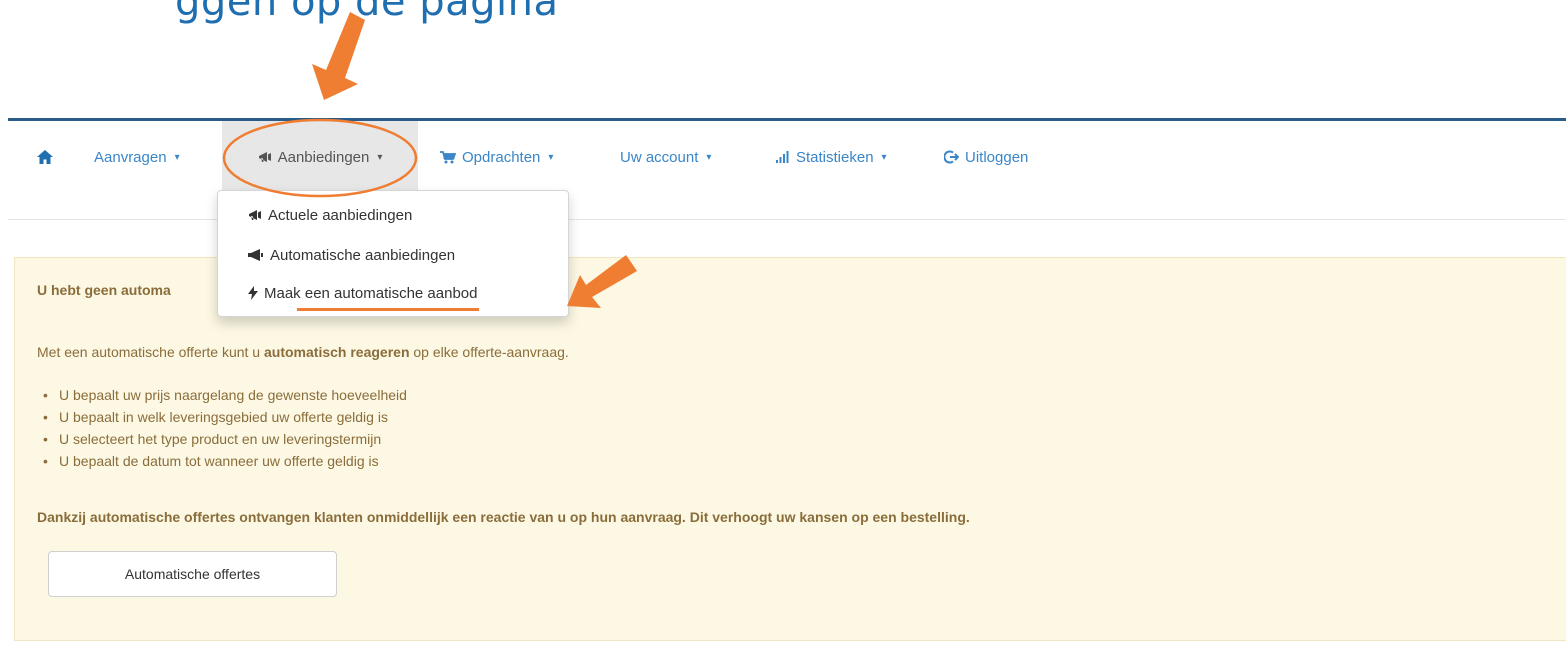  Describe the element at coordinates (782, 157) in the screenshot. I see `signal-icon` at that location.